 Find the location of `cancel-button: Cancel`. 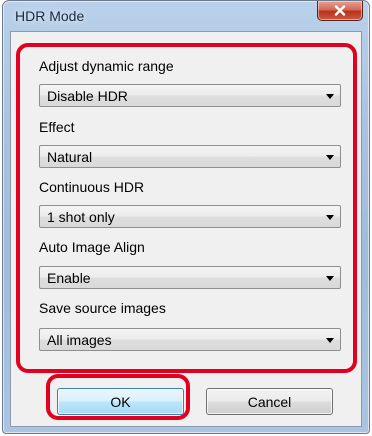

cancel-button: Cancel is located at coordinates (269, 401).